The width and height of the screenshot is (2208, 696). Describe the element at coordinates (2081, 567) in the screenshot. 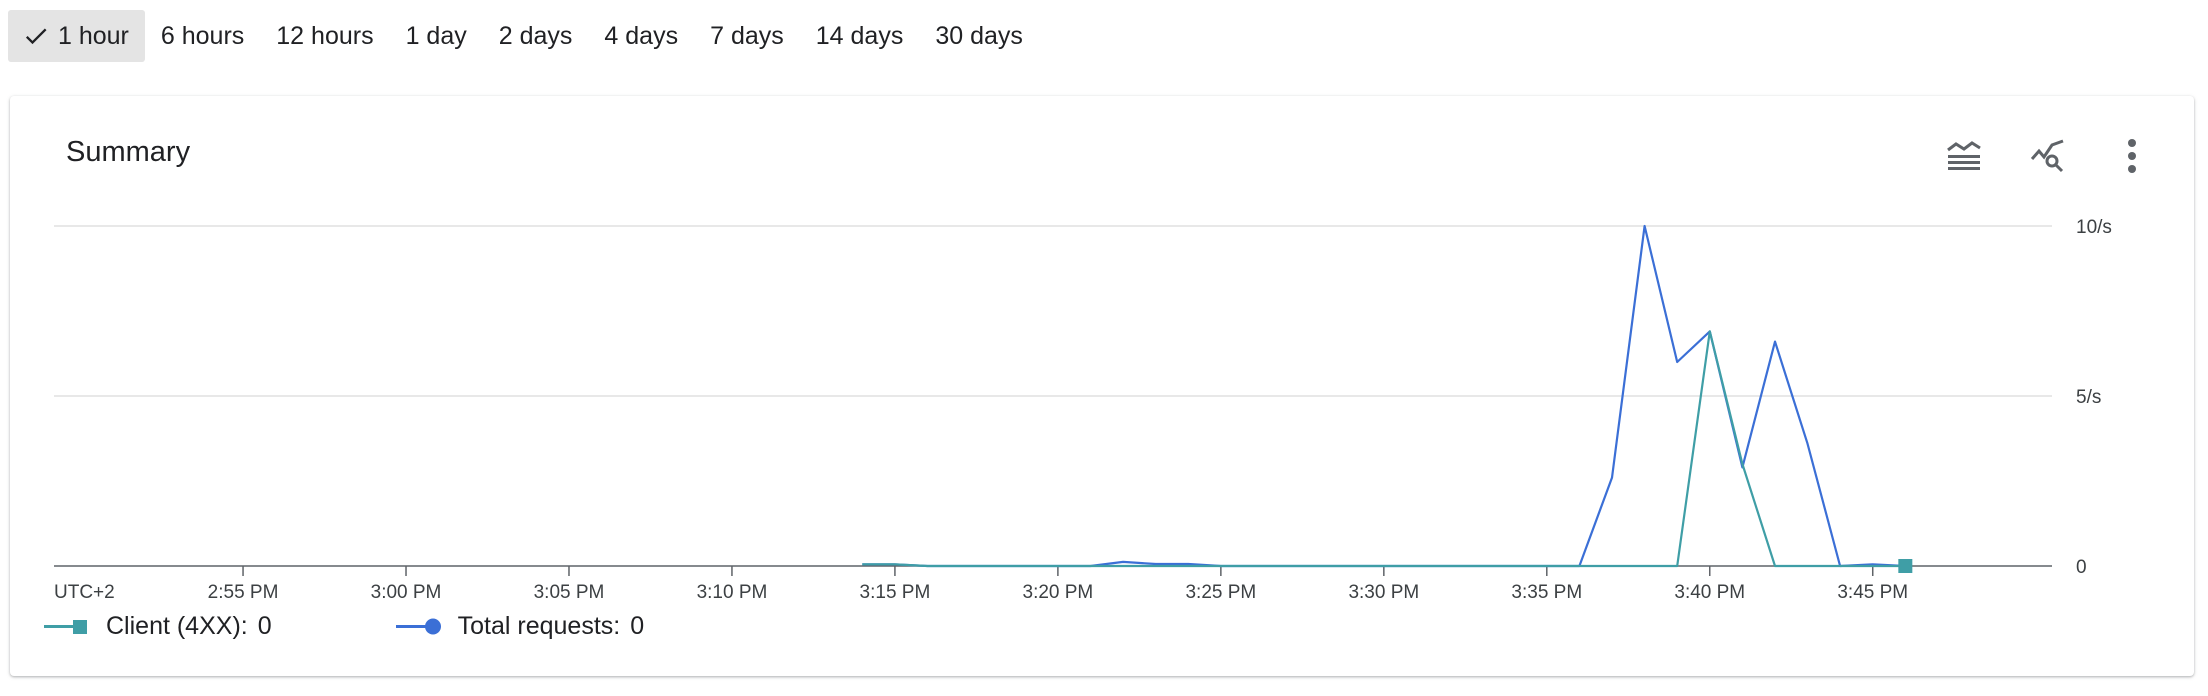

I see `y-tick-label: 0` at that location.